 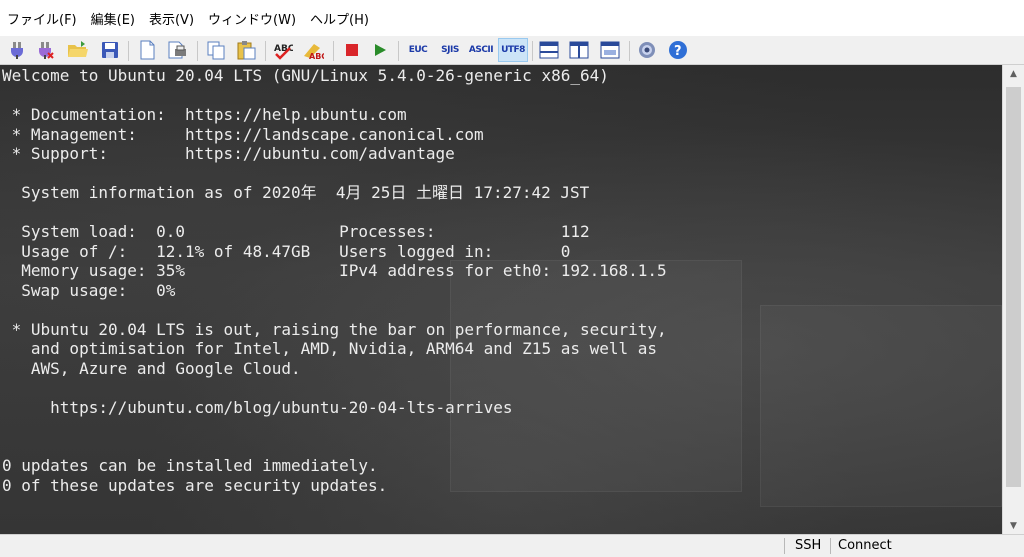 I want to click on print-icon, so click(x=177, y=50).